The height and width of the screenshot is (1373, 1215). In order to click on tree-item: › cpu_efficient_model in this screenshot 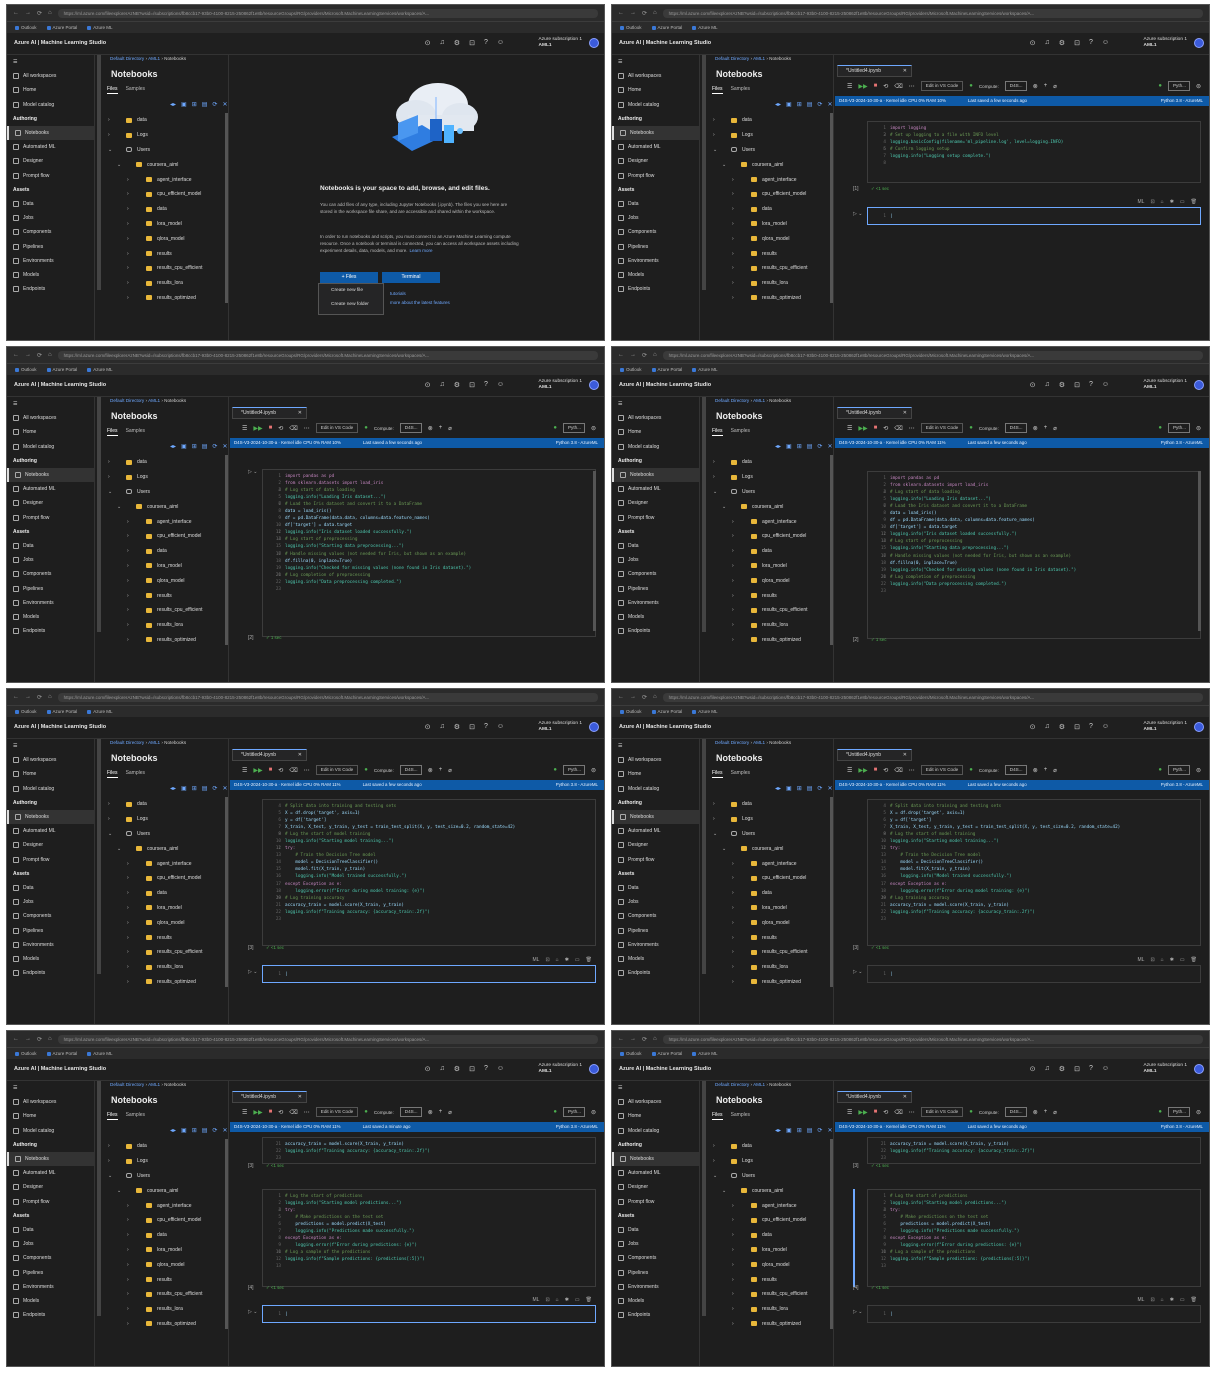, I will do `click(163, 536)`.